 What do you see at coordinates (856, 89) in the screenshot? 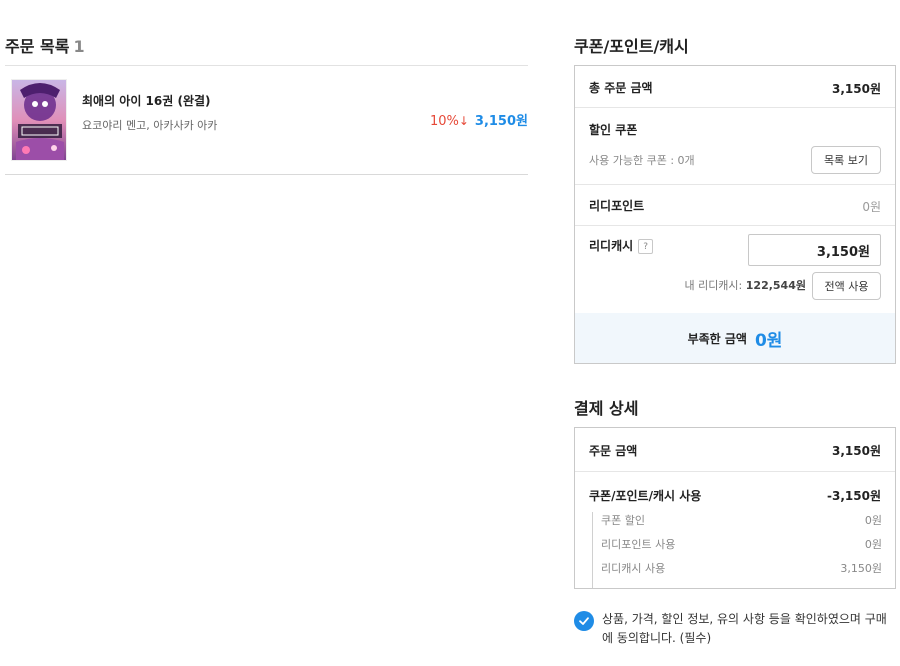
I see `total-amount-value: 3,150원` at bounding box center [856, 89].